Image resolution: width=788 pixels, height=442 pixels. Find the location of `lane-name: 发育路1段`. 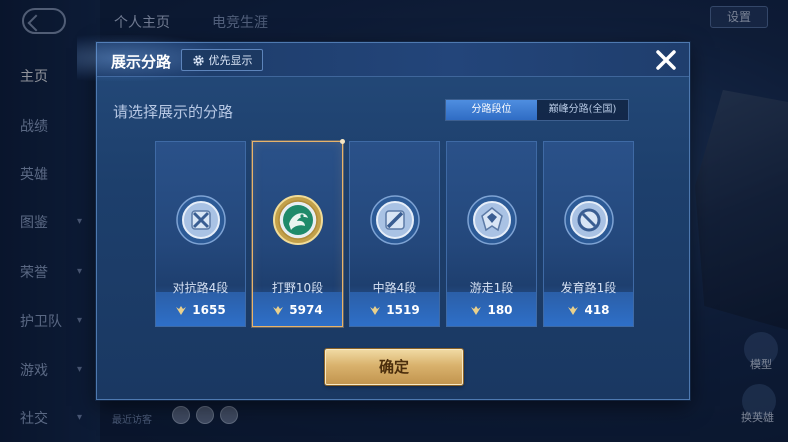

lane-name: 发育路1段 is located at coordinates (588, 288).